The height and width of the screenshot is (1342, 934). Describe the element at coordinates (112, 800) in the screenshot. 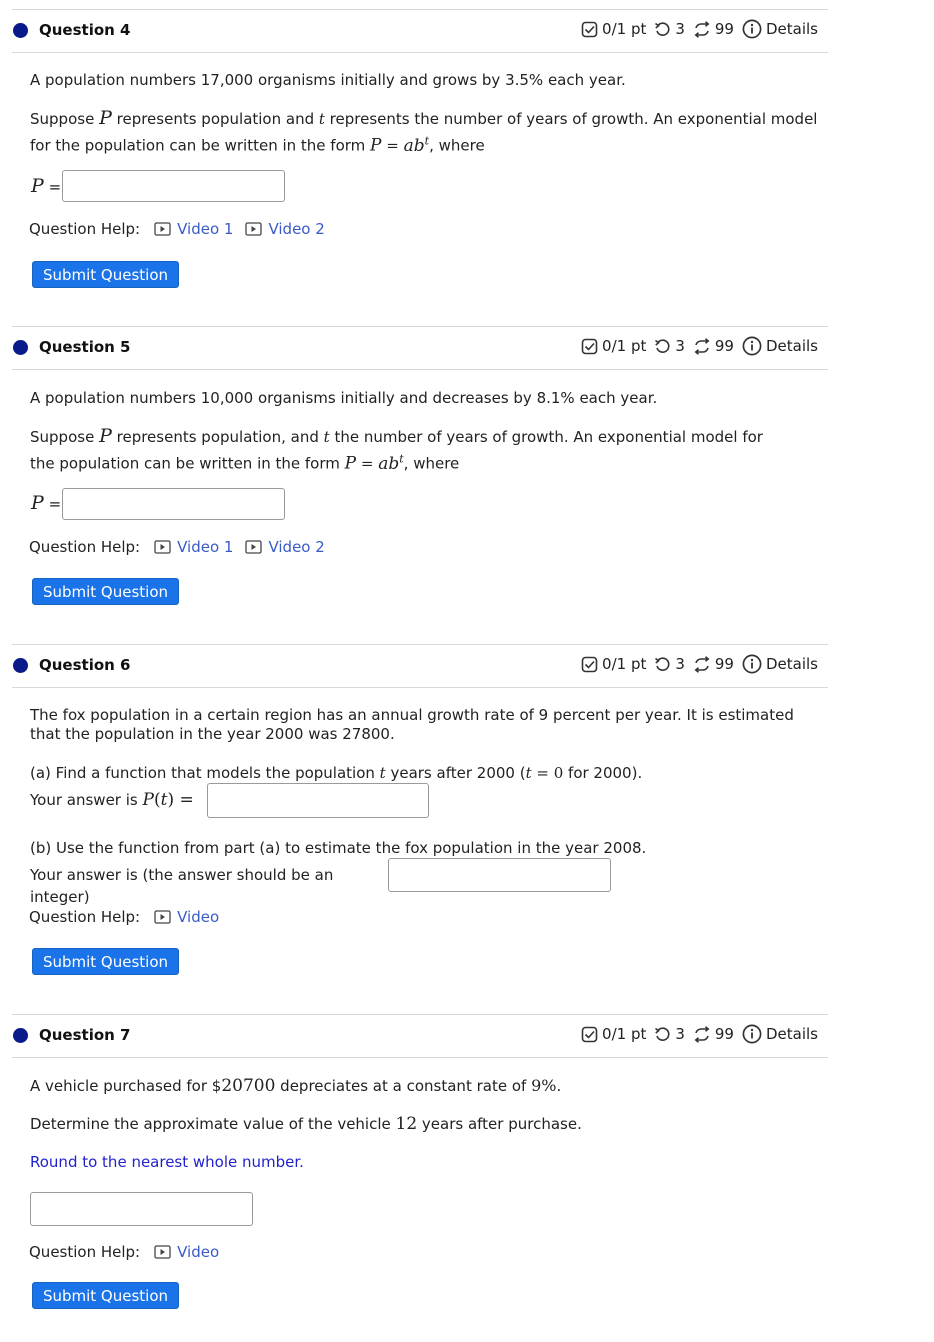

I see `part-a-answer-label: Your answer is P(t) =` at that location.